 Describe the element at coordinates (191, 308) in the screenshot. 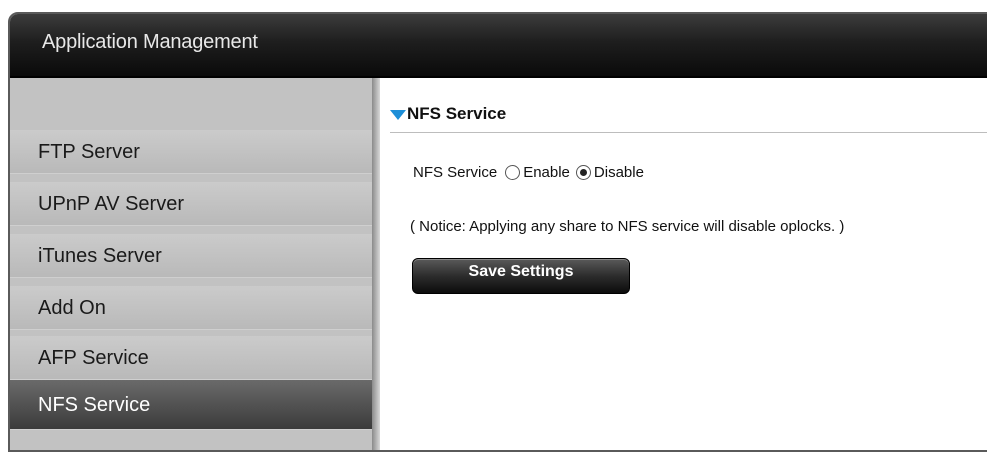

I see `sidebar-item-add-on: Add On` at that location.